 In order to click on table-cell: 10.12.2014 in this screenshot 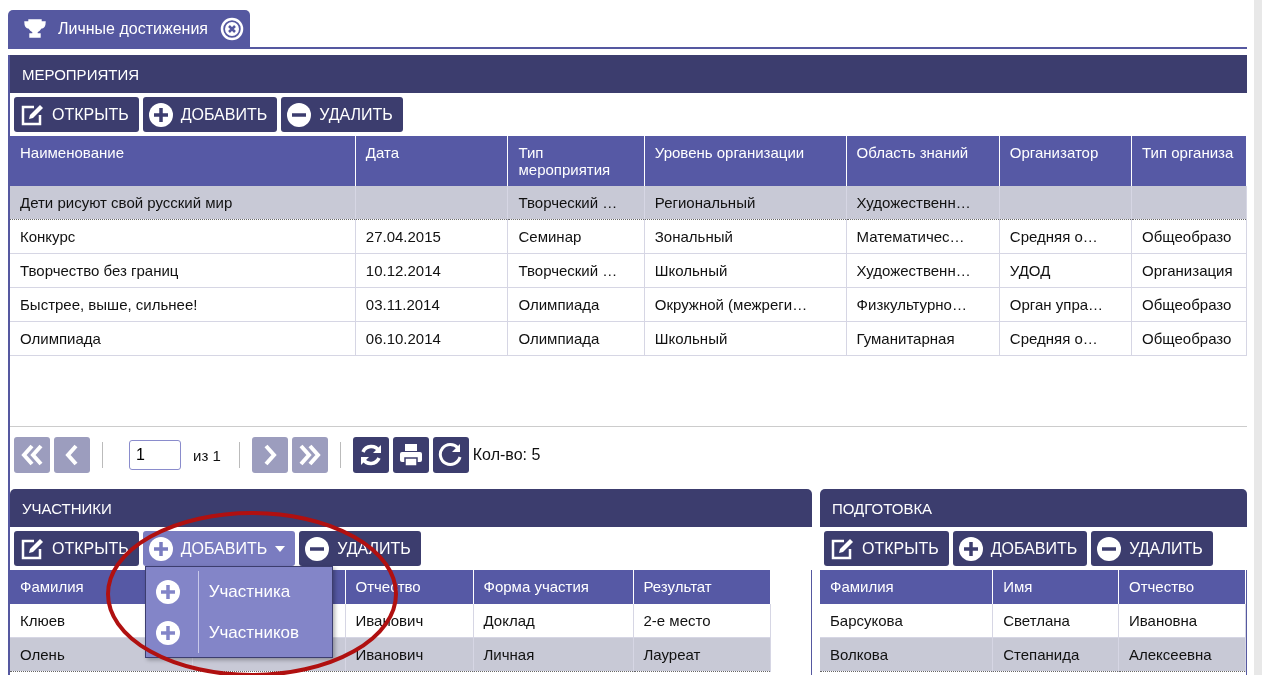, I will do `click(403, 270)`.